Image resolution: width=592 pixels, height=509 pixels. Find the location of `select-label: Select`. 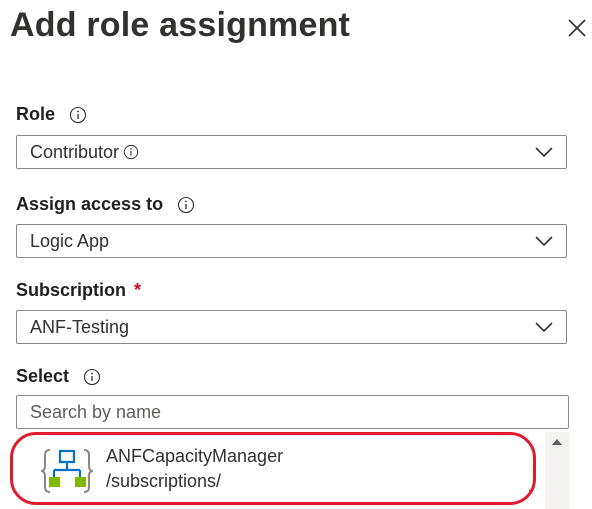

select-label: Select is located at coordinates (58, 376).